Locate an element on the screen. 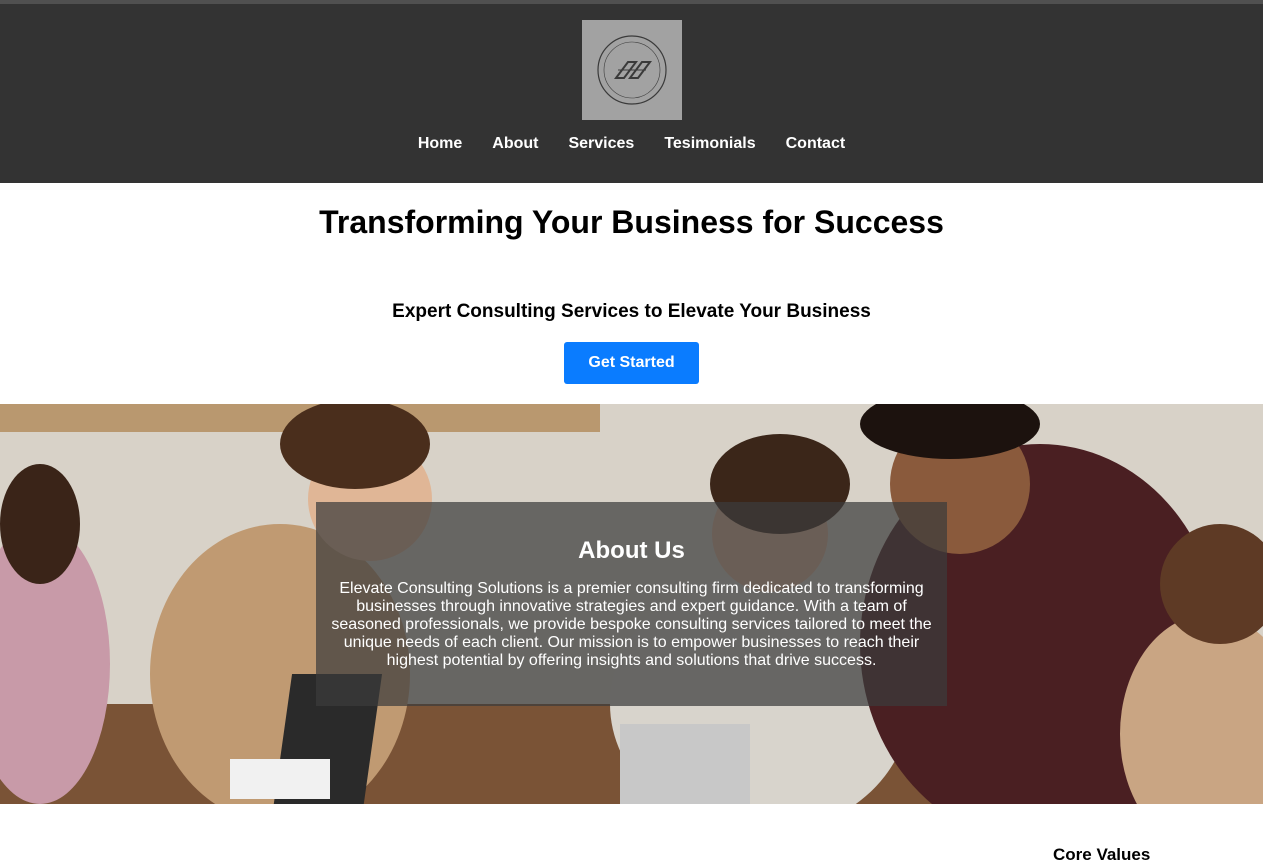 This screenshot has width=1263, height=868. core-values-heading: Core Values is located at coordinates (1102, 854).